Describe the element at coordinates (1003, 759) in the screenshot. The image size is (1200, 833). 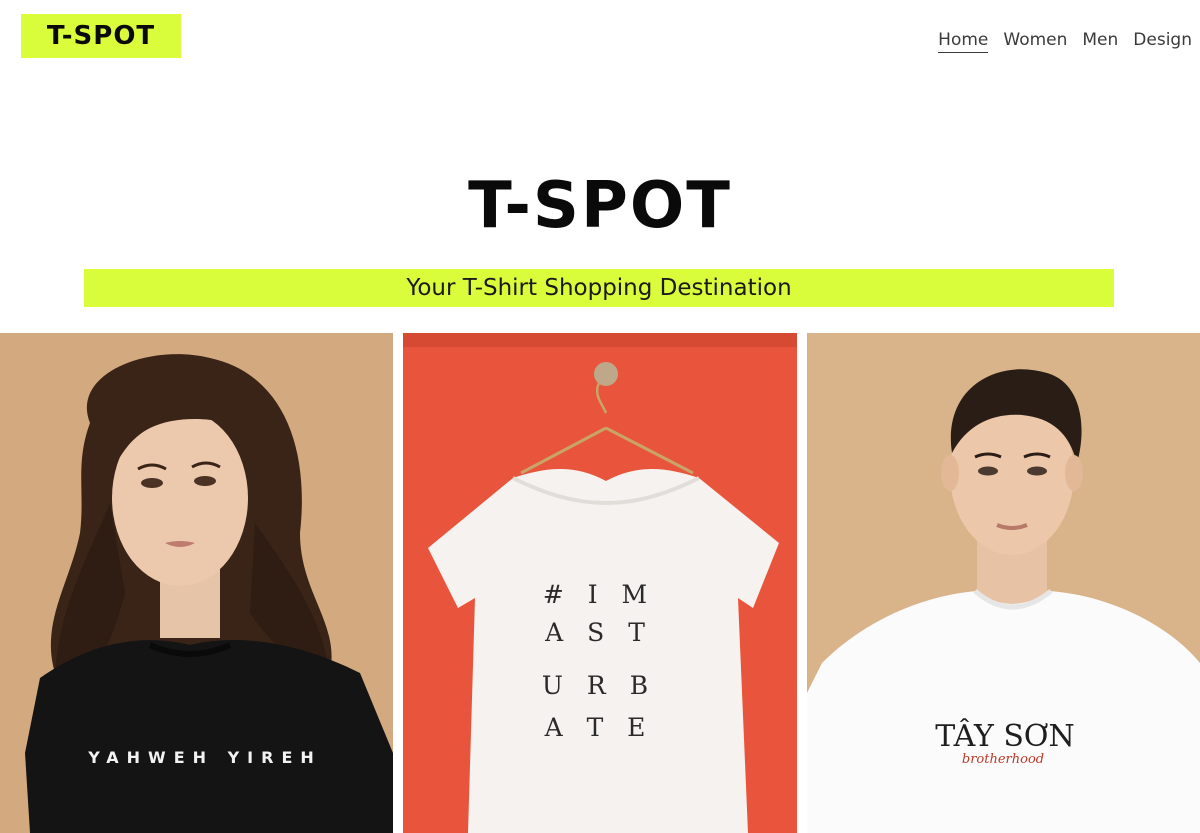
I see `shirt-print-brotherhood: brotherhood` at that location.